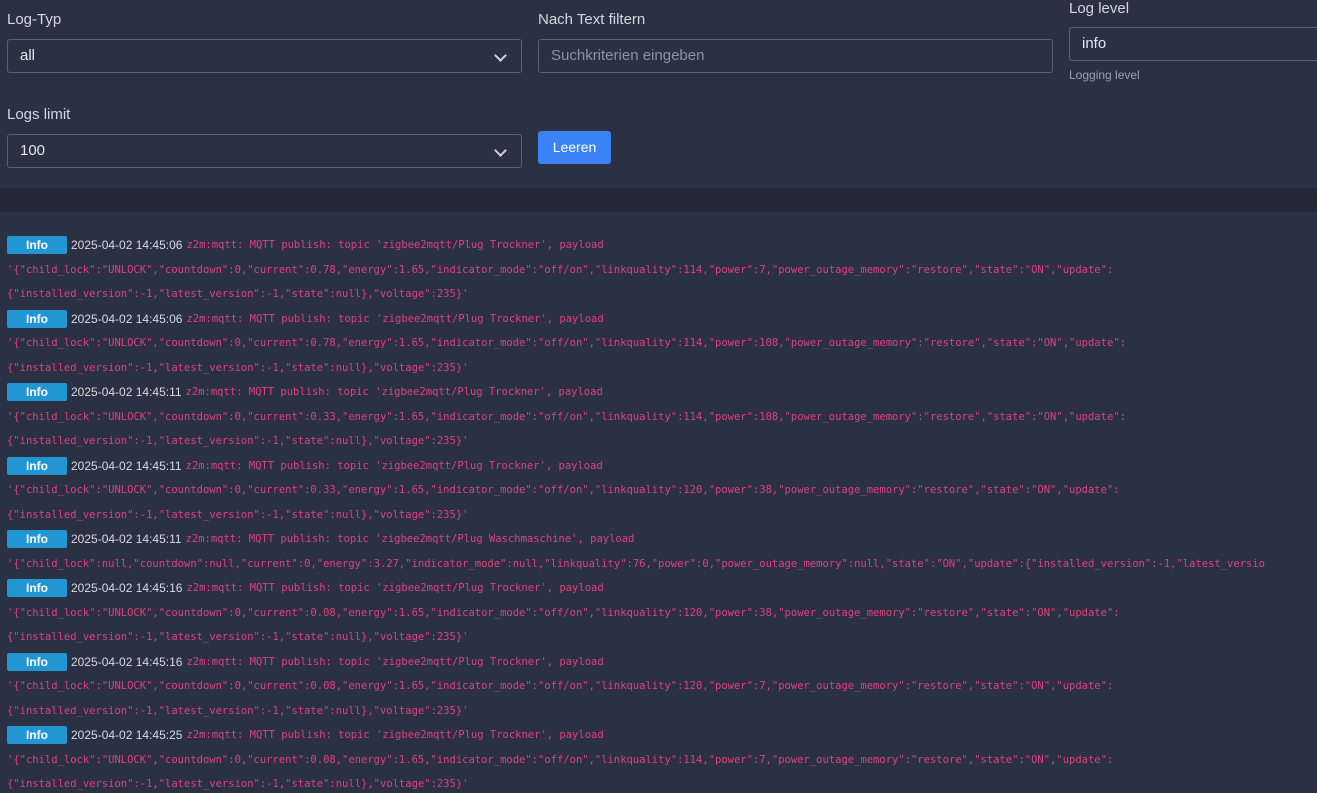  I want to click on logs-limit-value: 100, so click(33, 150).